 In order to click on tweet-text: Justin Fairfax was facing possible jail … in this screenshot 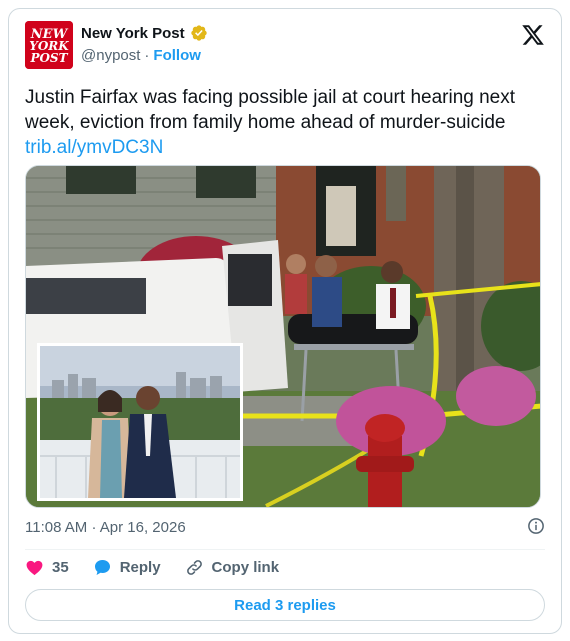, I will do `click(285, 122)`.